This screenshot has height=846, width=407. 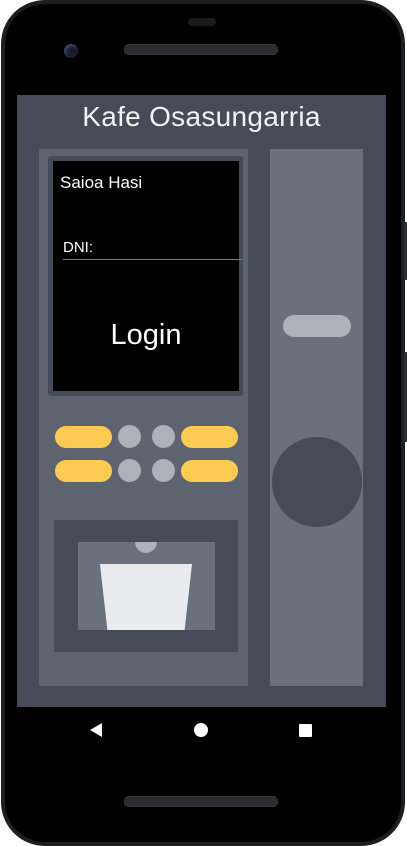 I want to click on cup-icon, so click(x=146, y=597).